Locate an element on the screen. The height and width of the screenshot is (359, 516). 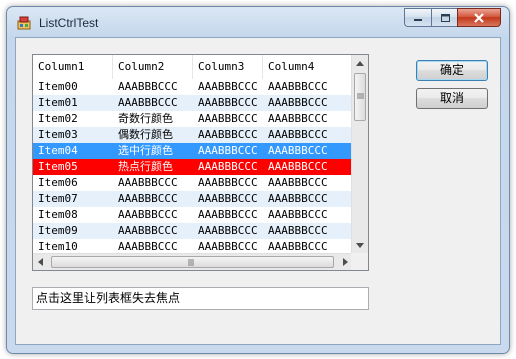
focus-edit-field: 点击这里让列表框失去焦点 is located at coordinates (200, 298).